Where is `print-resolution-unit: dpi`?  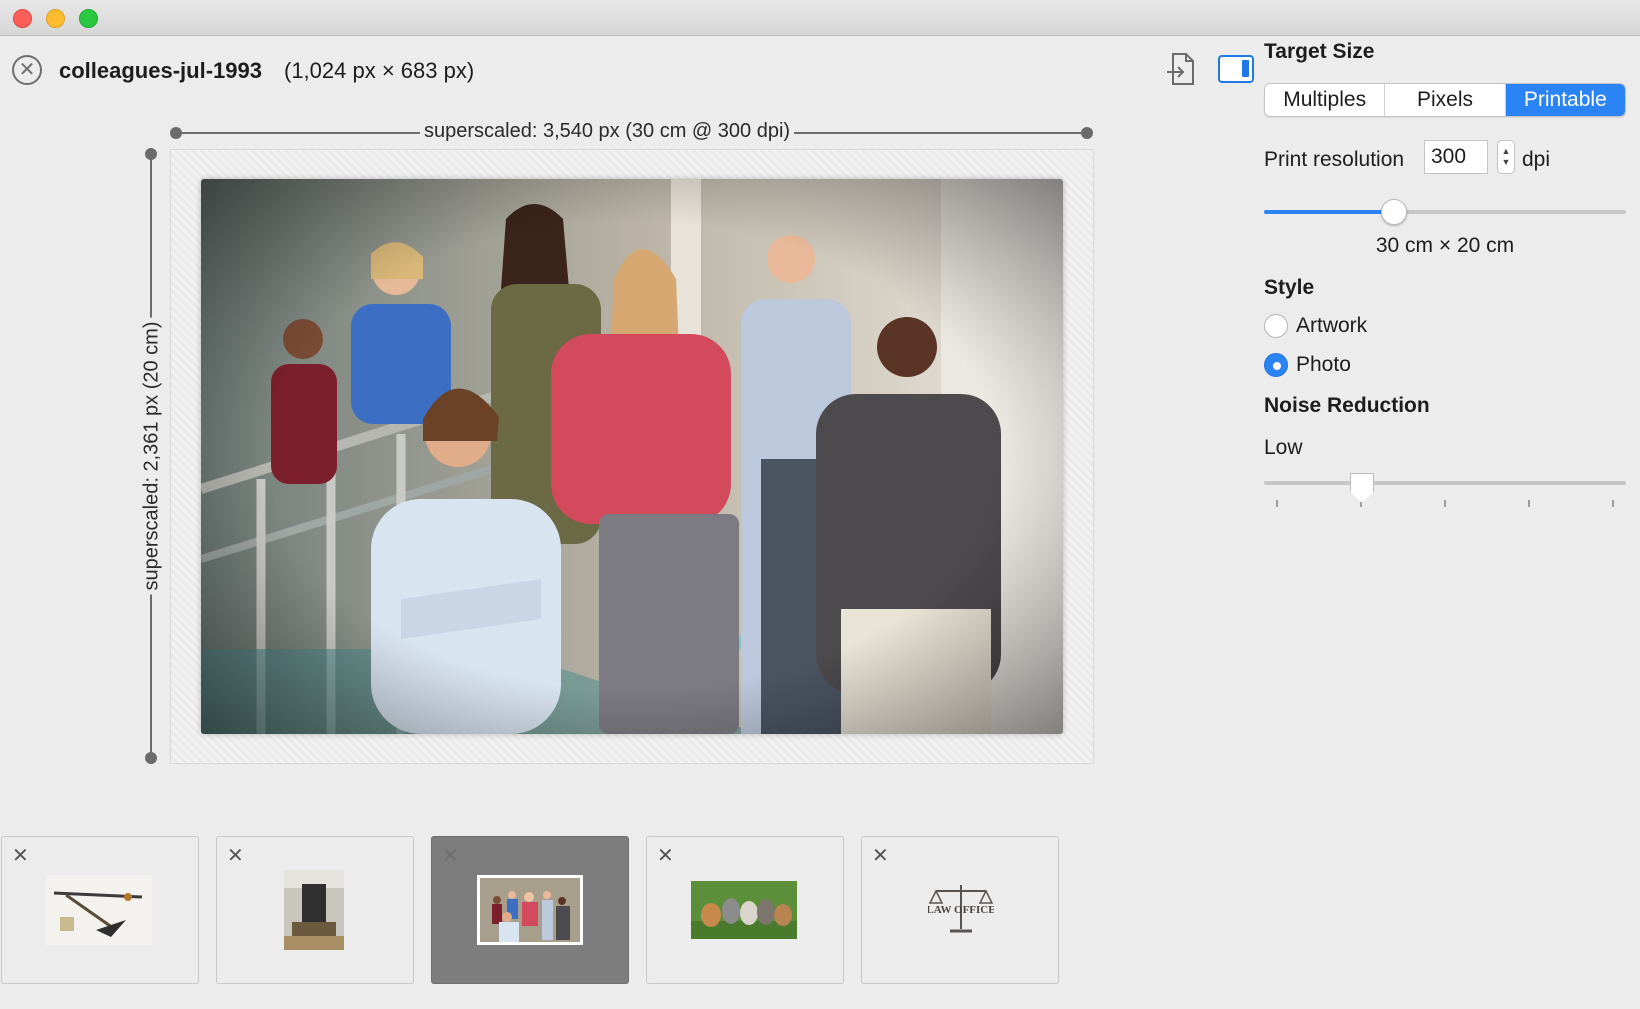 print-resolution-unit: dpi is located at coordinates (1536, 159).